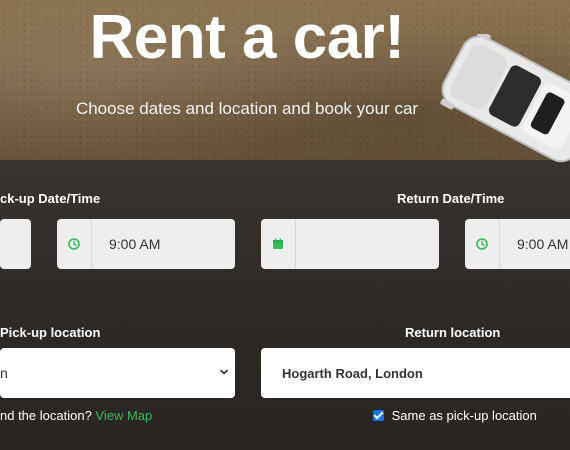 This screenshot has width=570, height=450. Describe the element at coordinates (135, 244) in the screenshot. I see `pickup-time-value: 9:00 AM` at that location.